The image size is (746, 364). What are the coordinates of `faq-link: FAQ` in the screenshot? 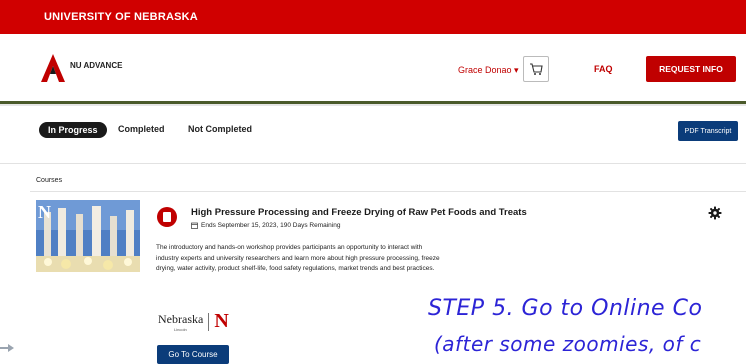 It's located at (603, 69).